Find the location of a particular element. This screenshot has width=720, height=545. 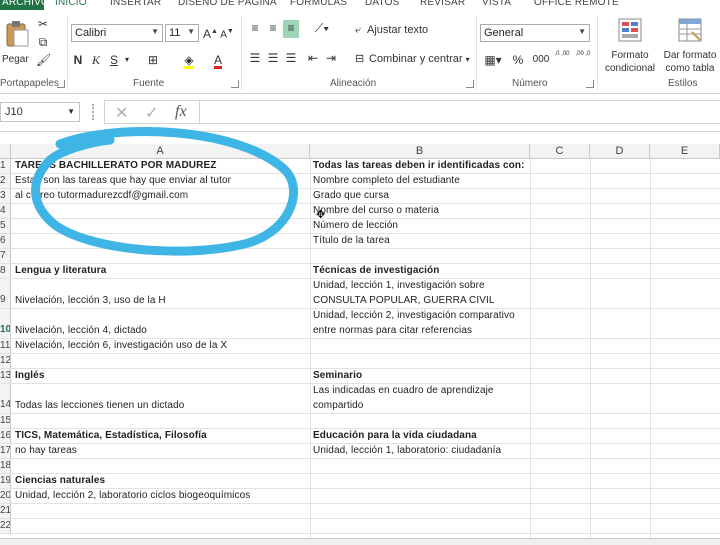

tab-revisar: REVISAR is located at coordinates (442, 4).